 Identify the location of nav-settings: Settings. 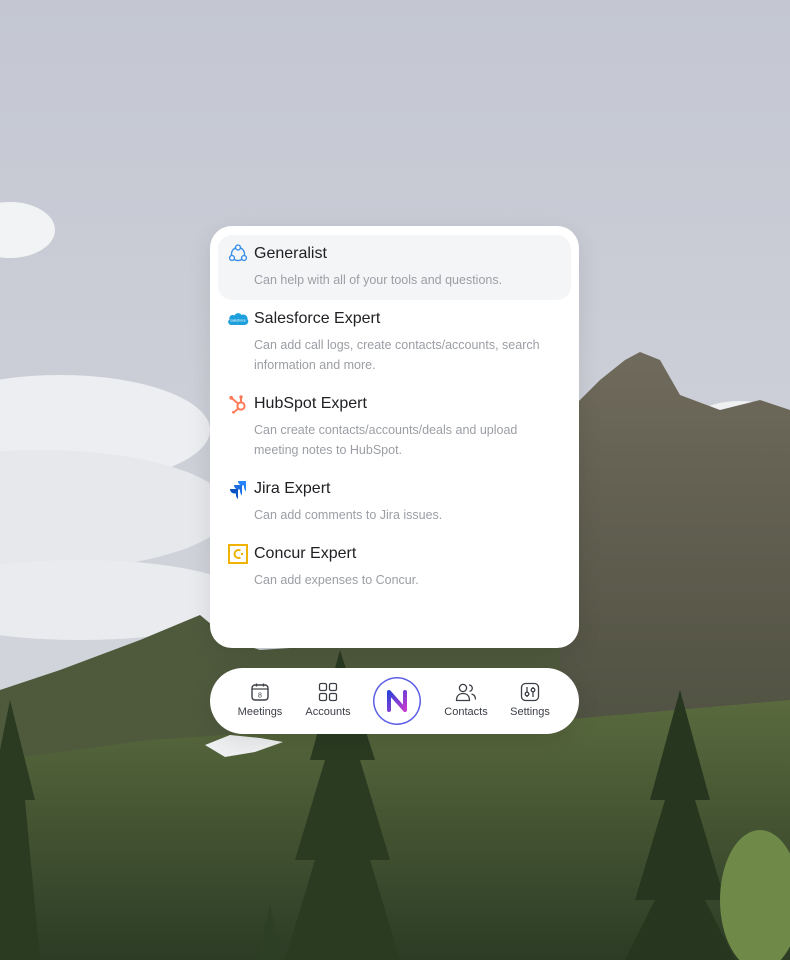
(530, 700).